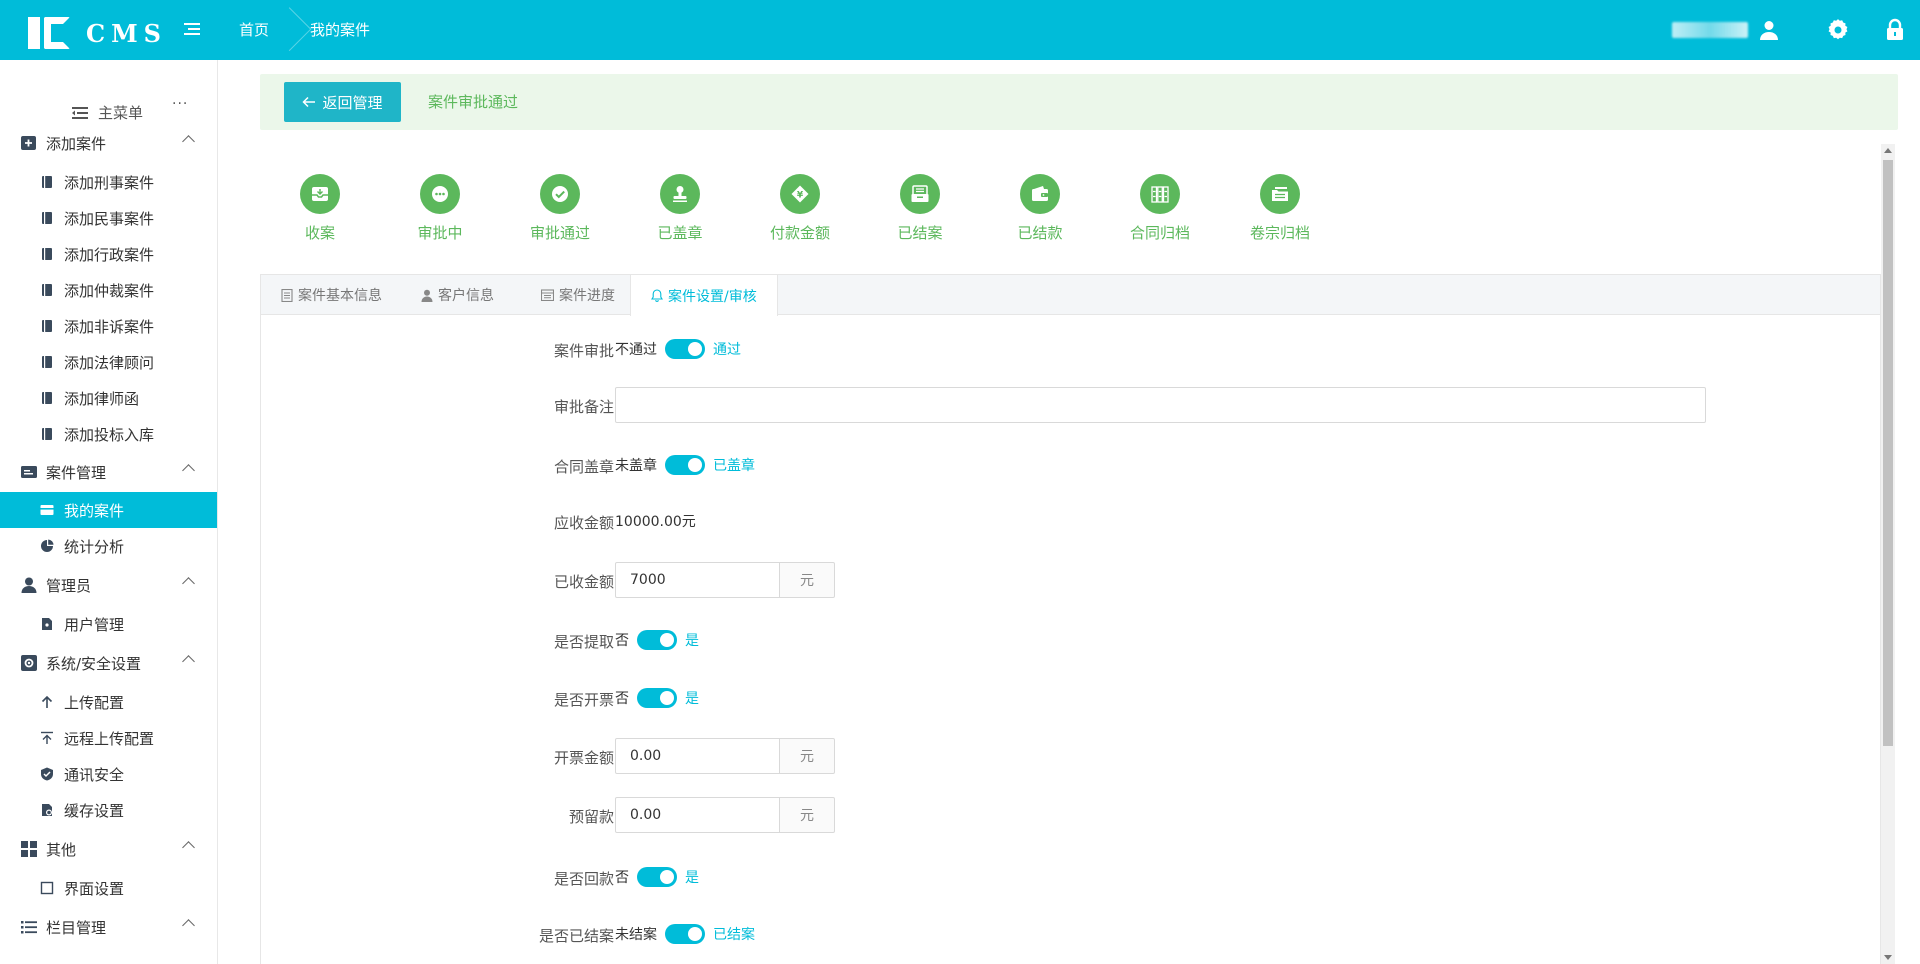 The height and width of the screenshot is (964, 1920). I want to click on field-label: 是否开票, so click(583, 700).